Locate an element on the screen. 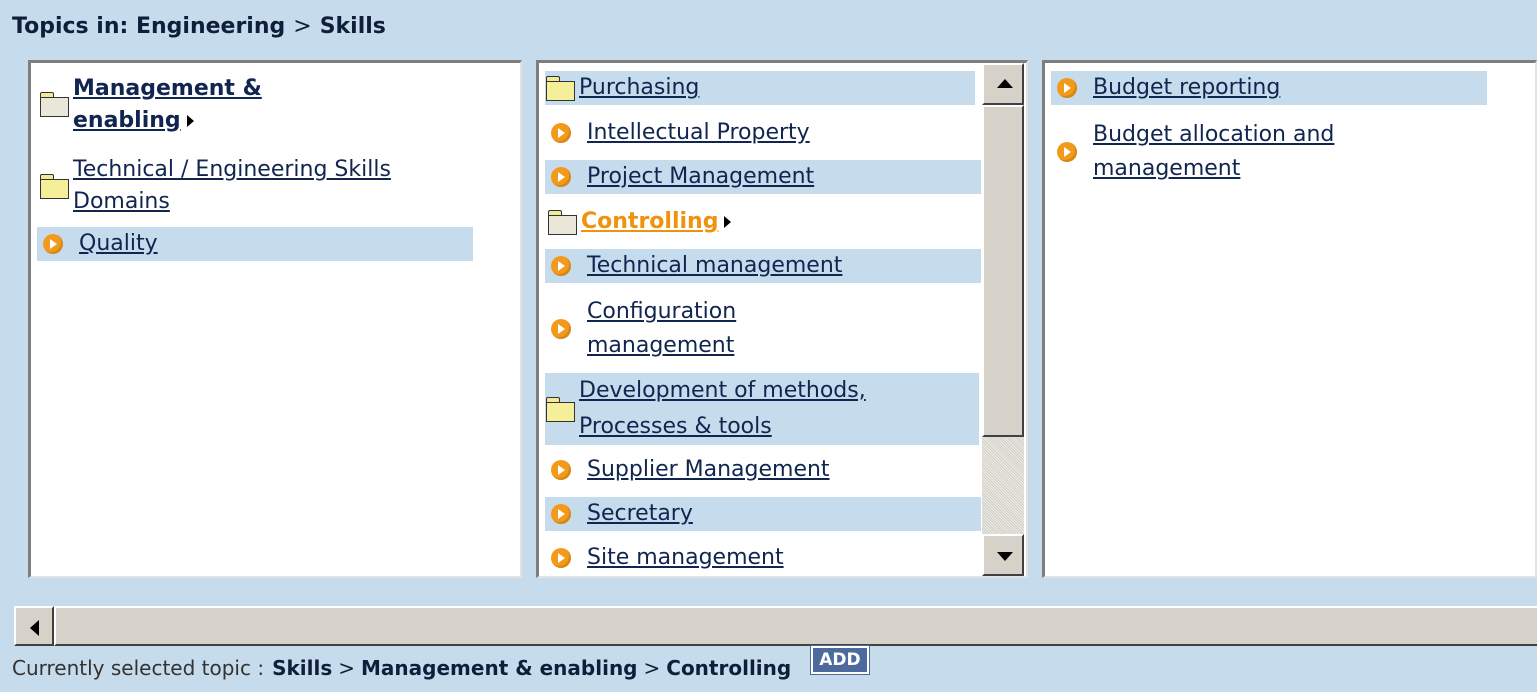  topic-item-budget-allocation: Budget allocation and management is located at coordinates (1273, 152).